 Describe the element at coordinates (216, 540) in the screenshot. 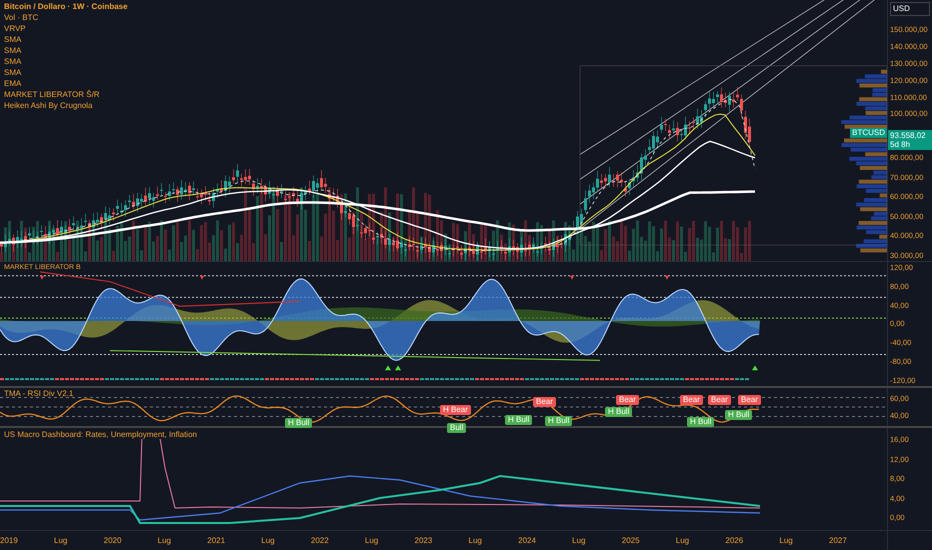

I see `time-tick: 2021` at that location.